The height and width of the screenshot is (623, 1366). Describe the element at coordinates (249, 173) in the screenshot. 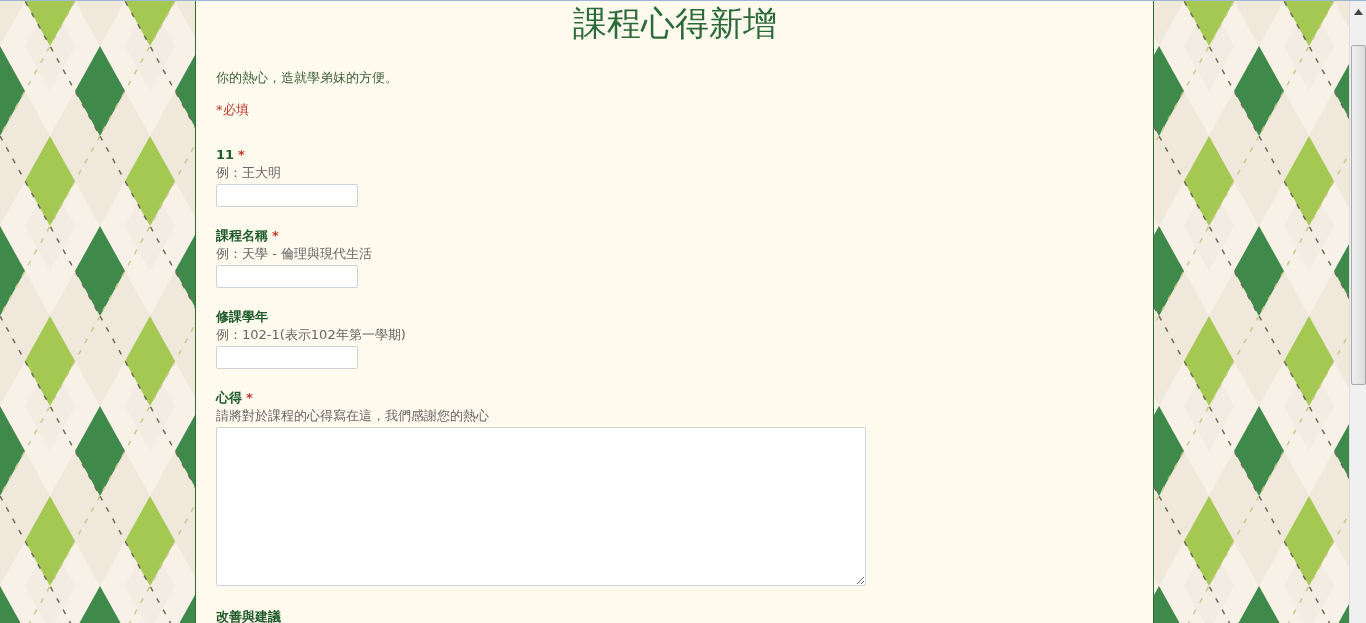

I see `help-text: 例：王大明` at that location.